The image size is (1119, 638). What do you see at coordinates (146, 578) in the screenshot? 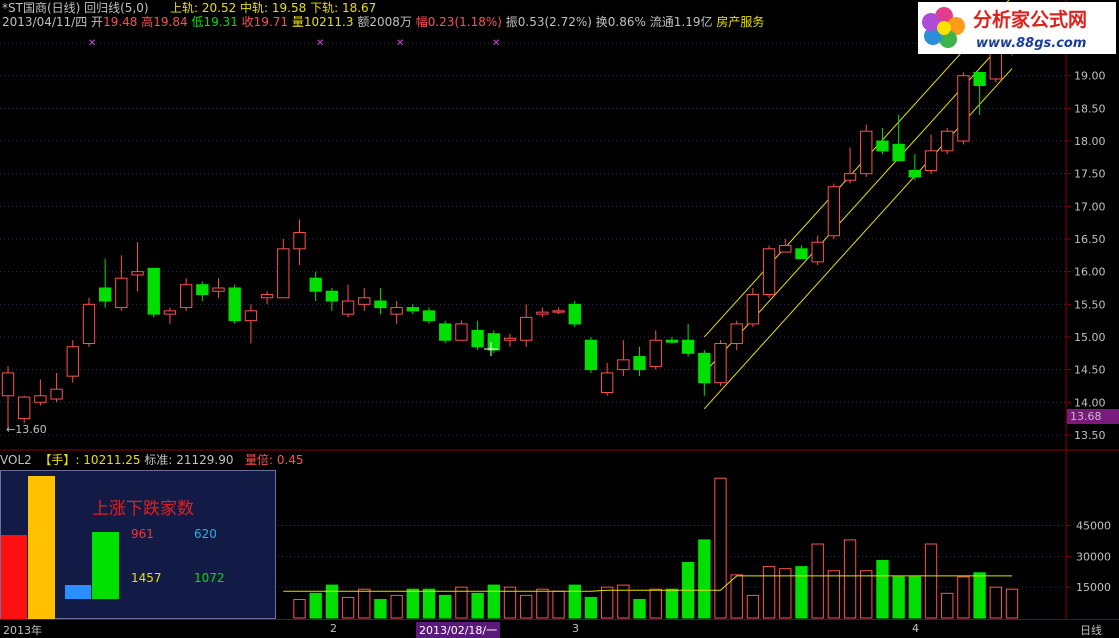
I see `inset-value-3: 1457` at bounding box center [146, 578].